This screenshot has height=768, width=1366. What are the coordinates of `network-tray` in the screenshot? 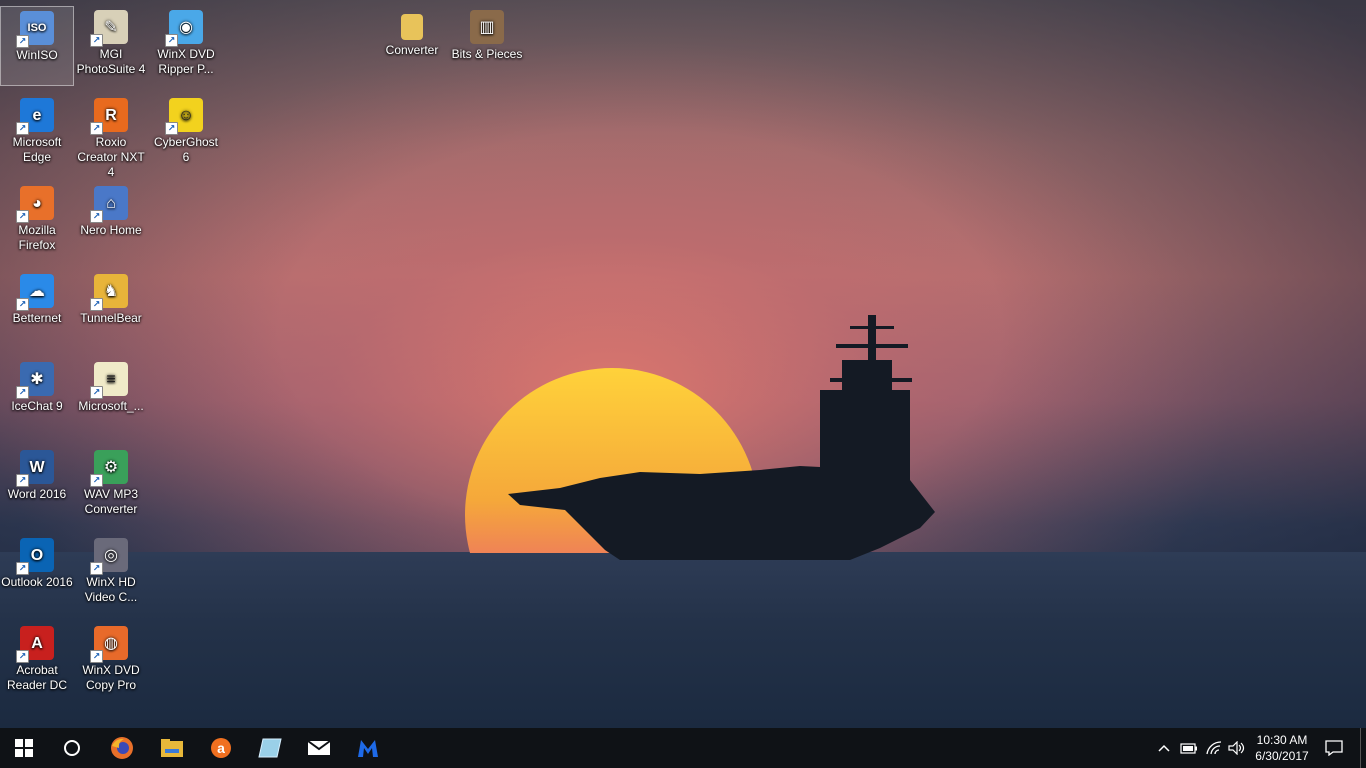 It's located at (1214, 748).